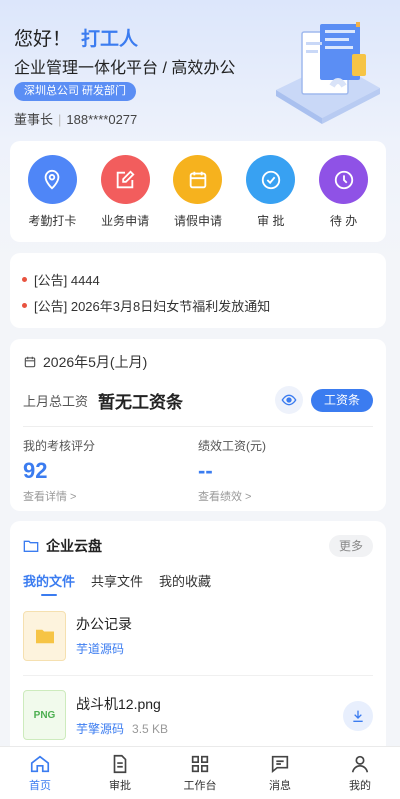  I want to click on greeting: 您好！ 打工人, so click(76, 37).